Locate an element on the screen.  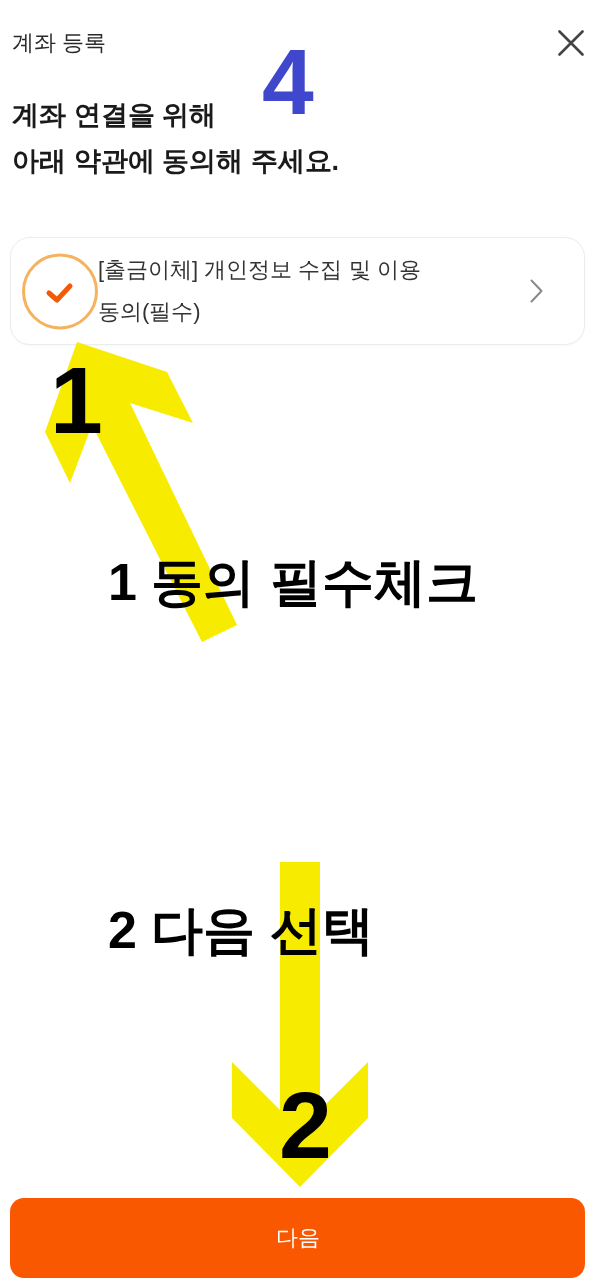
screen-title: 계좌 등록 is located at coordinates (59, 43).